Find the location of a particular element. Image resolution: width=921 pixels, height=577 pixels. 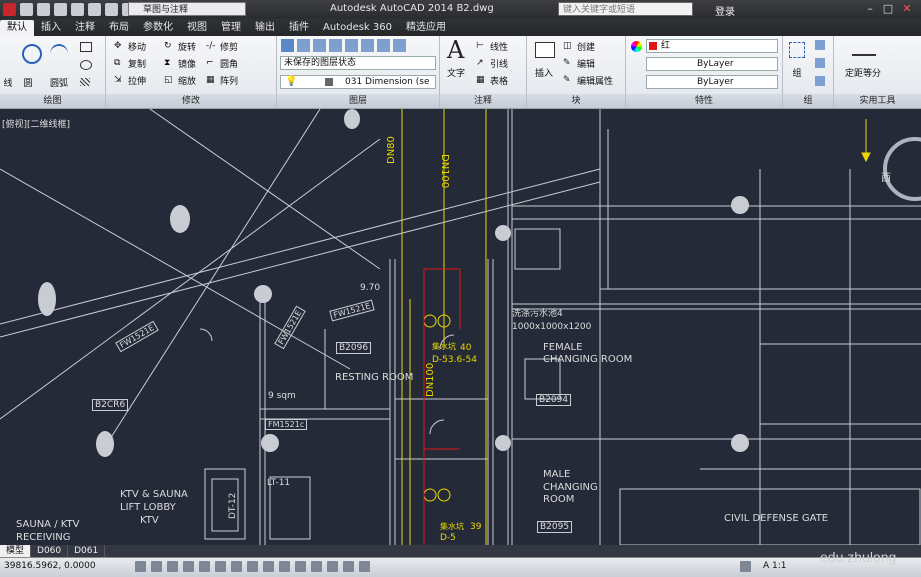

layer-freeze-icon is located at coordinates (367, 45).